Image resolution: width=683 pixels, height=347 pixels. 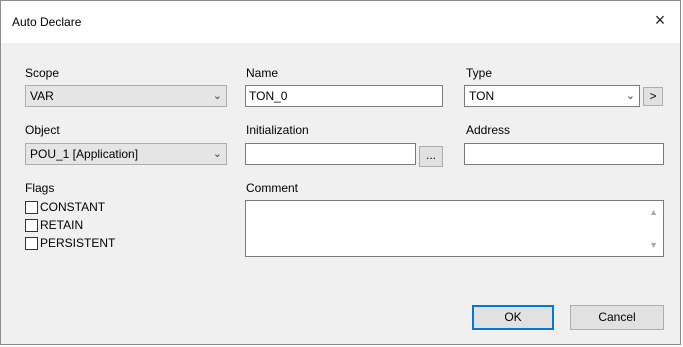 I want to click on type-browse-button: >, so click(x=653, y=96).